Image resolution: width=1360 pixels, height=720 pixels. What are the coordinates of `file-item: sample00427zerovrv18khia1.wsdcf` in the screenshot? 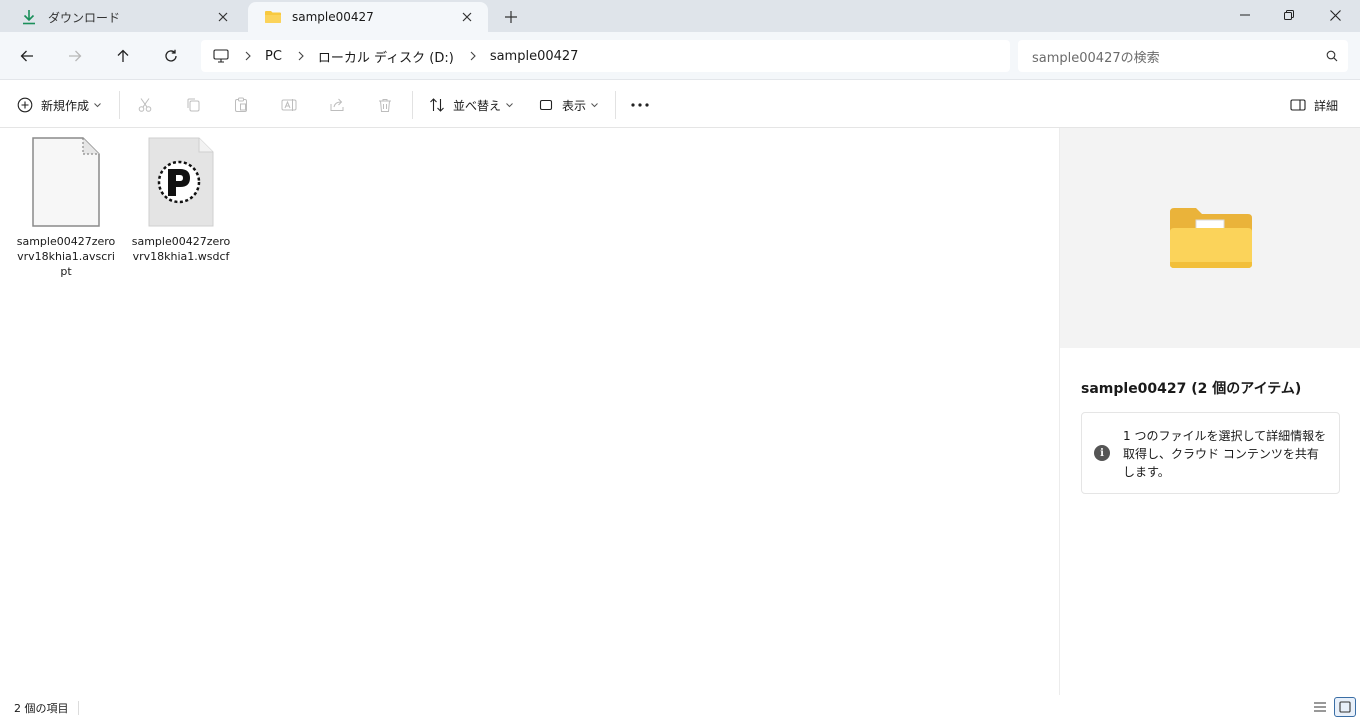 It's located at (181, 200).